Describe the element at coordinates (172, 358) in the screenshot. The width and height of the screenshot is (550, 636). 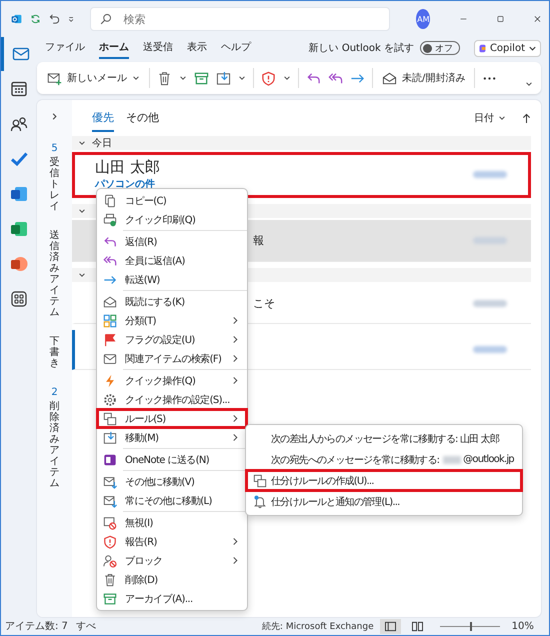
I see `menu-item: 関連アイテムの検索(F)` at that location.